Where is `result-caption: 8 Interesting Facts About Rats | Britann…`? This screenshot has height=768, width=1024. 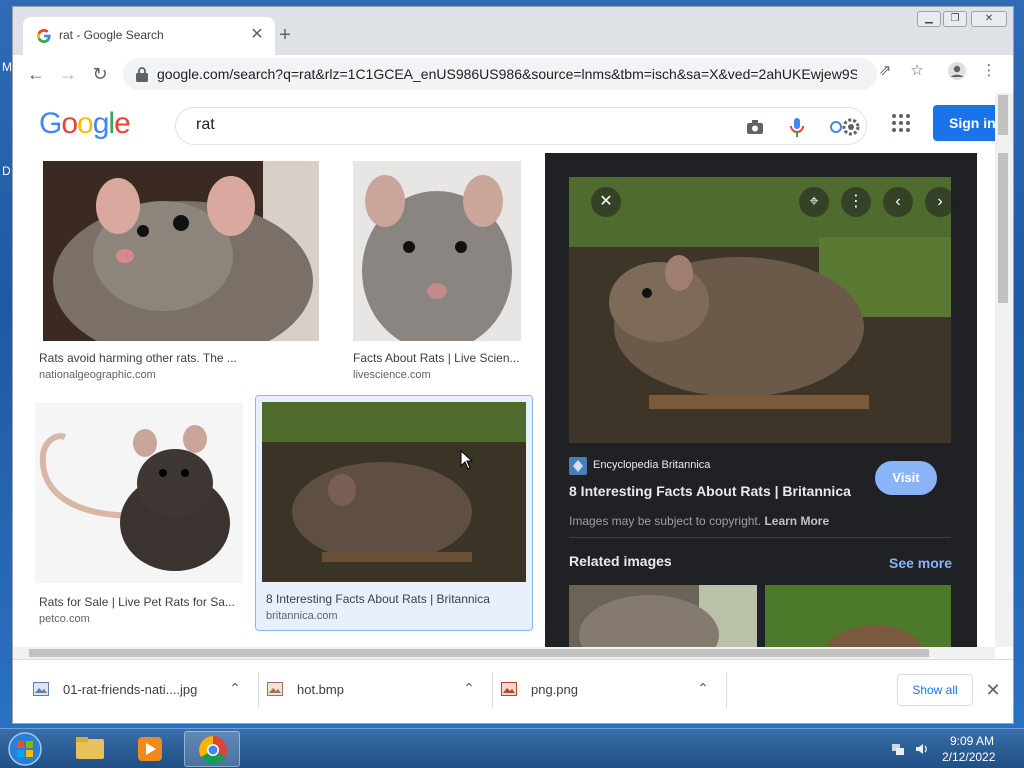 result-caption: 8 Interesting Facts About Rats | Britann… is located at coordinates (396, 599).